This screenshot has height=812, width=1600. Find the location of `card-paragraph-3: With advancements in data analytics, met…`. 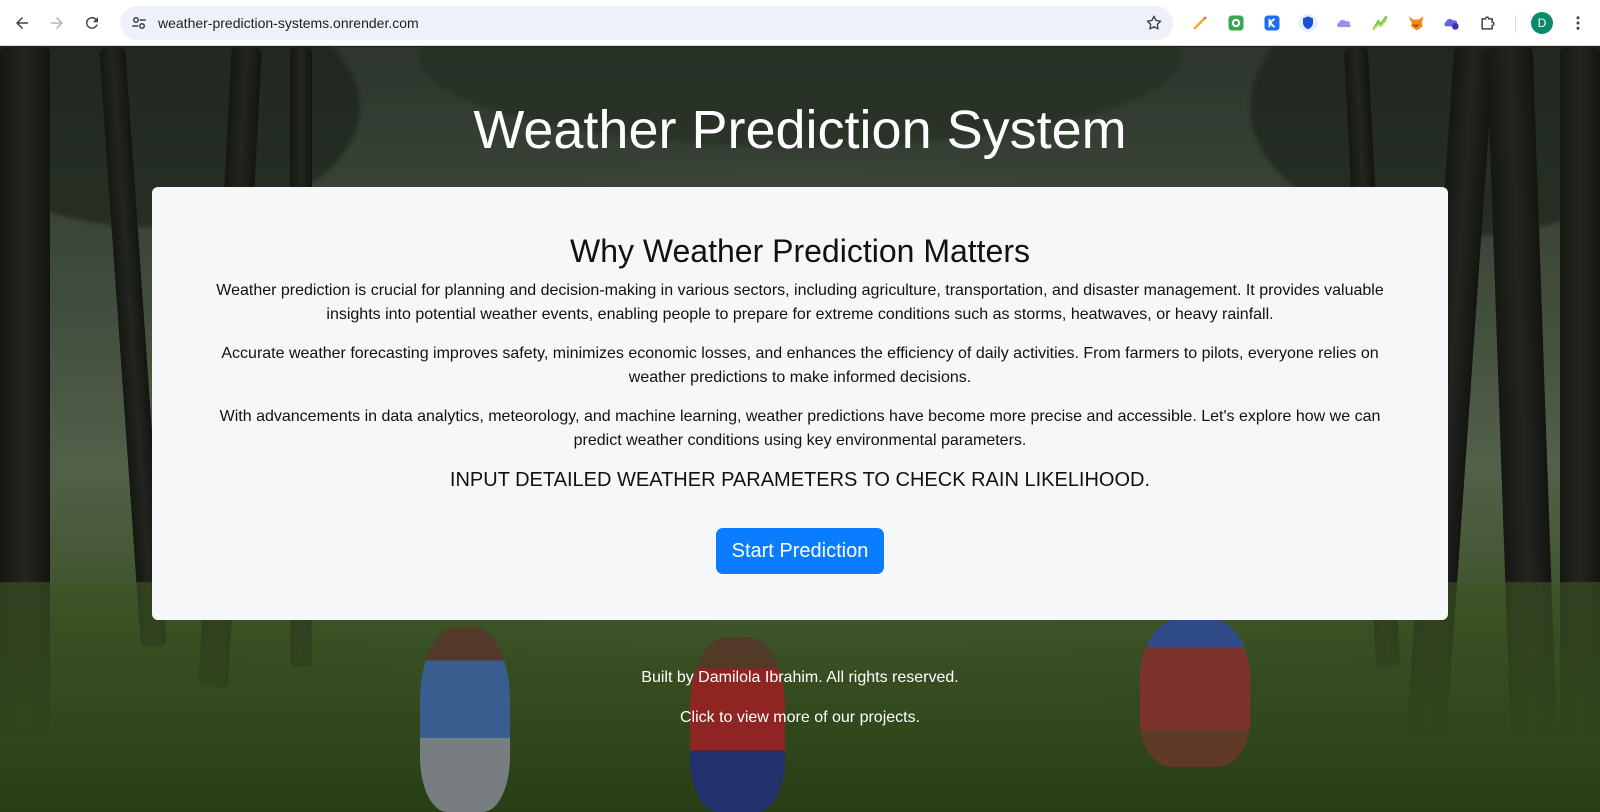

card-paragraph-3: With advancements in data analytics, met… is located at coordinates (800, 428).